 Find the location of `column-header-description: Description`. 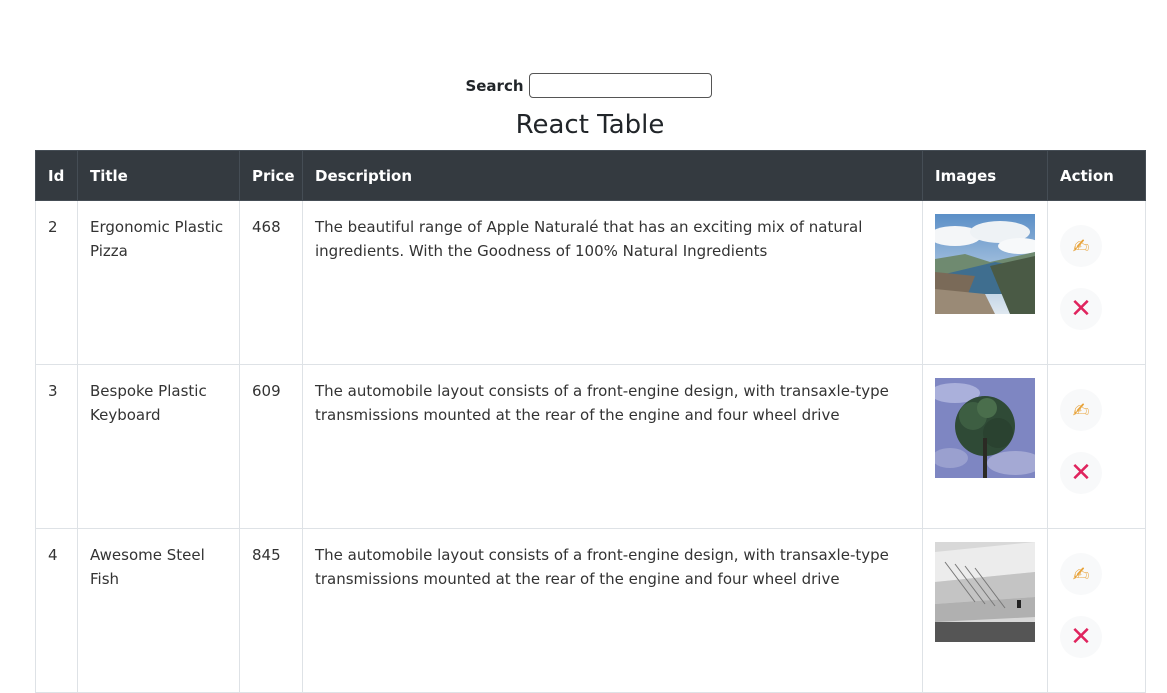

column-header-description: Description is located at coordinates (612, 175).